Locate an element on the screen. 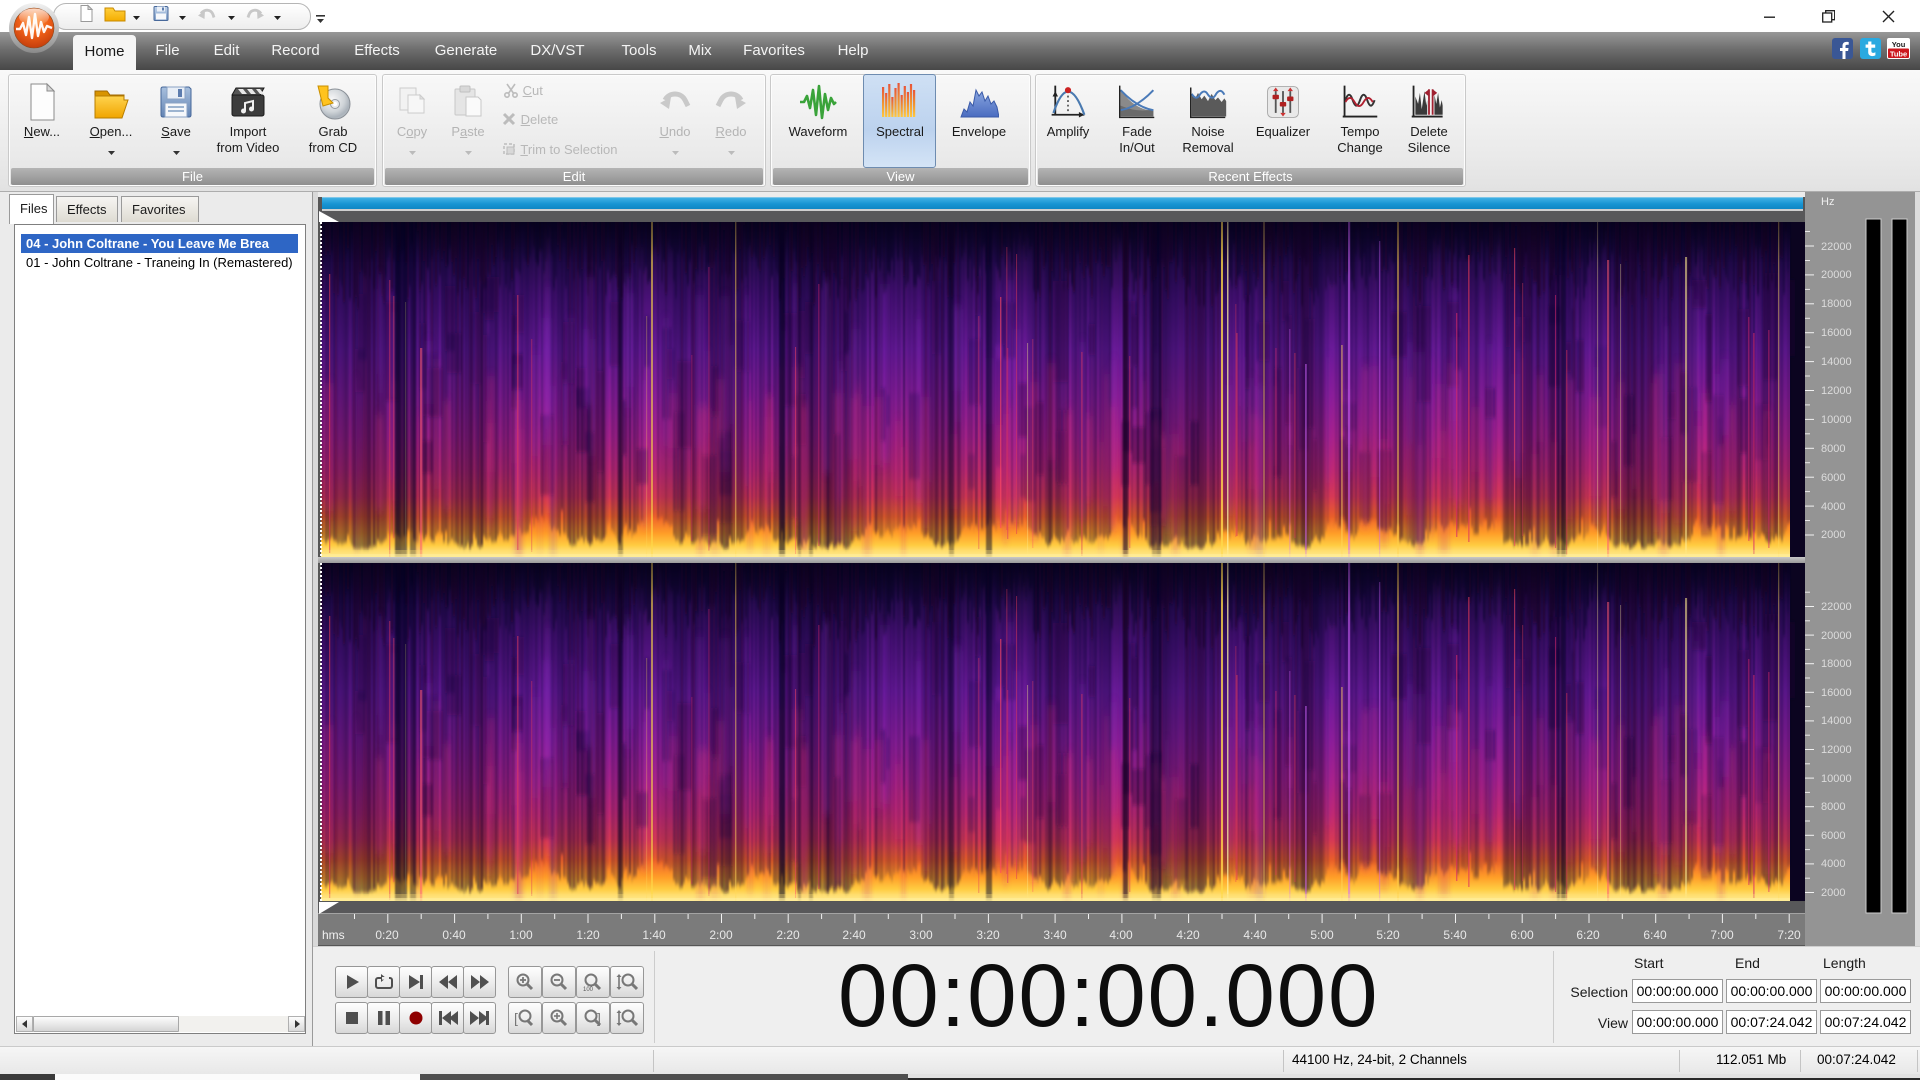 Image resolution: width=1920 pixels, height=1080 pixels. svg-text: Tube is located at coordinates (1898, 54).